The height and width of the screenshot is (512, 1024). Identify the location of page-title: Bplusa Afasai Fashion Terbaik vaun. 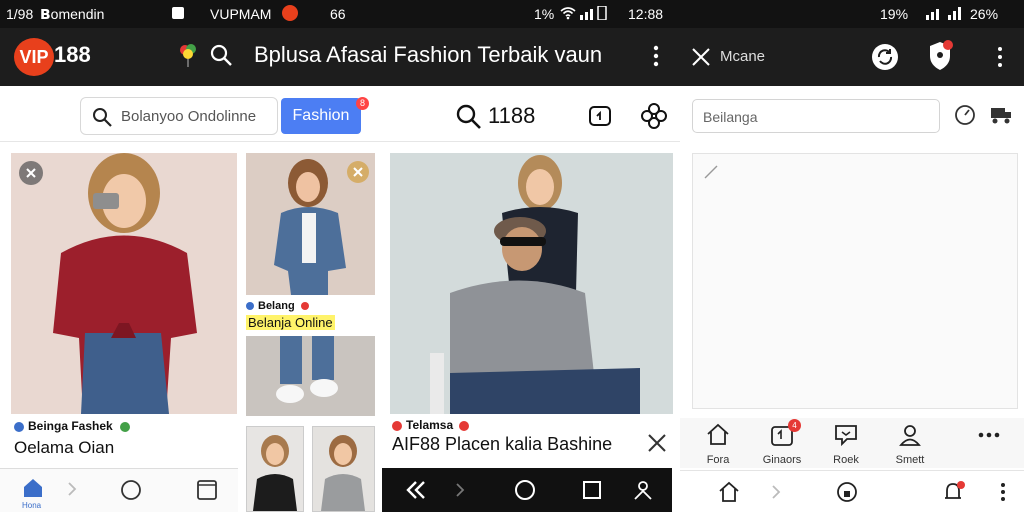
(428, 54).